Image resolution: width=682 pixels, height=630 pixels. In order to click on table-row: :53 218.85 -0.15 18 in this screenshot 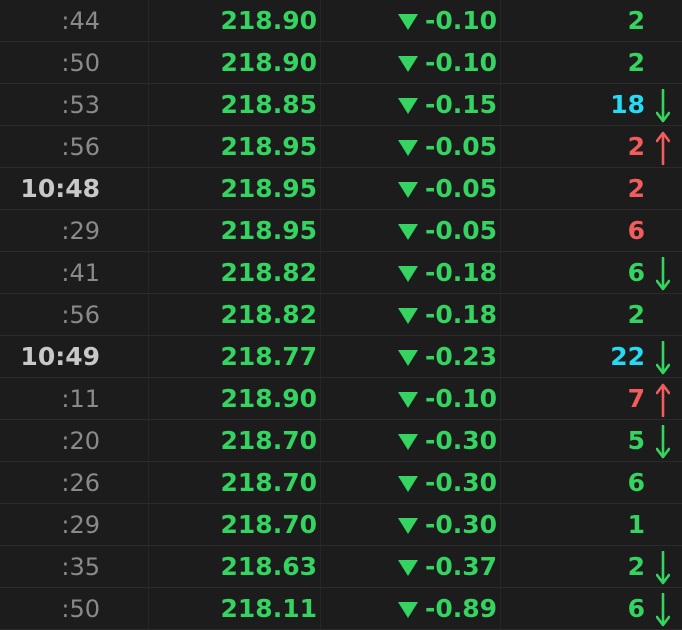, I will do `click(341, 105)`.